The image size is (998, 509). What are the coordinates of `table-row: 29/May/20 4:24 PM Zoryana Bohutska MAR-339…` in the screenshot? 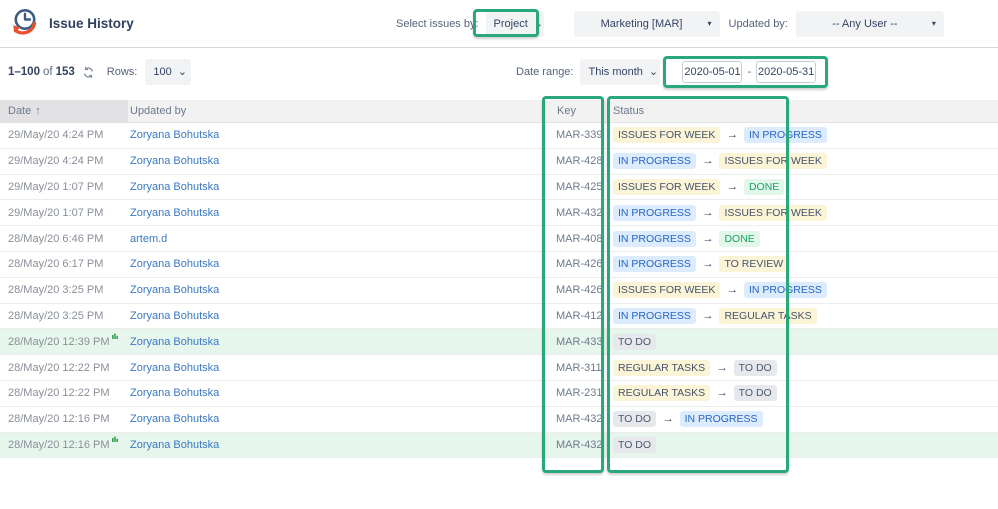 It's located at (499, 136).